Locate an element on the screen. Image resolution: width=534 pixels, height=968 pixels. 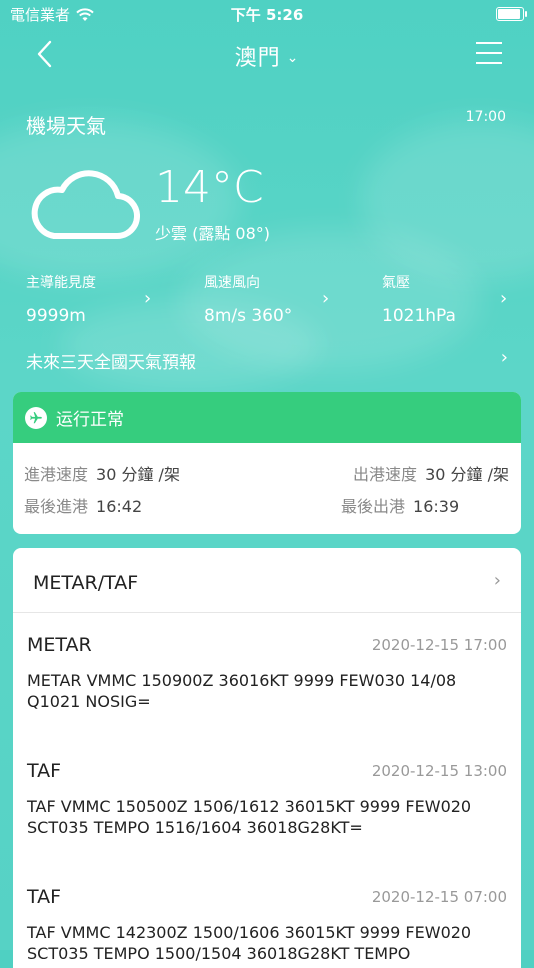
last-arrival: 最後進港 16:42 is located at coordinates (83, 505).